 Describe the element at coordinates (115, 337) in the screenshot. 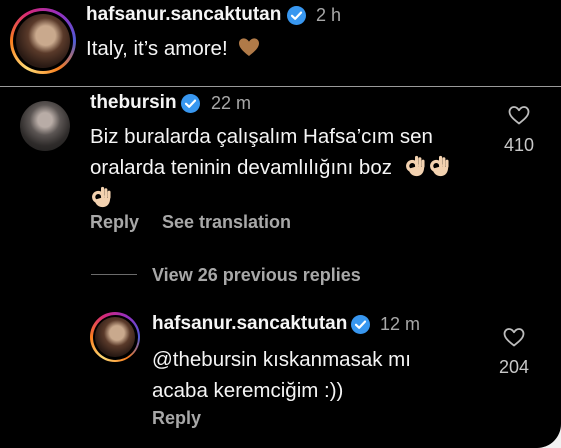

I see `avatar-hafsanur-reply` at that location.